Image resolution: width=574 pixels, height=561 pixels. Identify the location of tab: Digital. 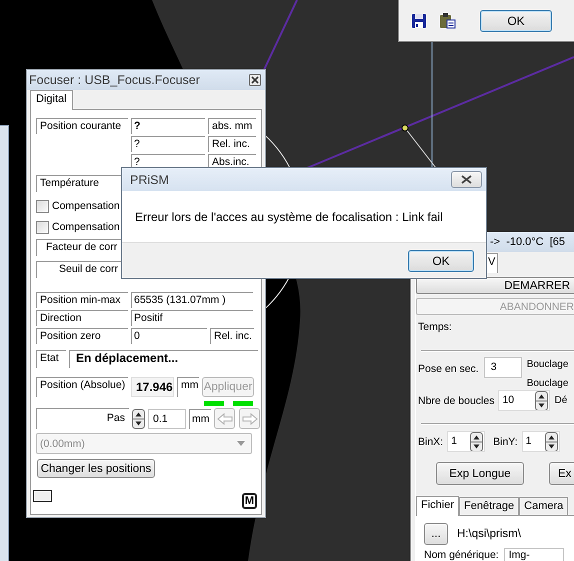
(51, 100).